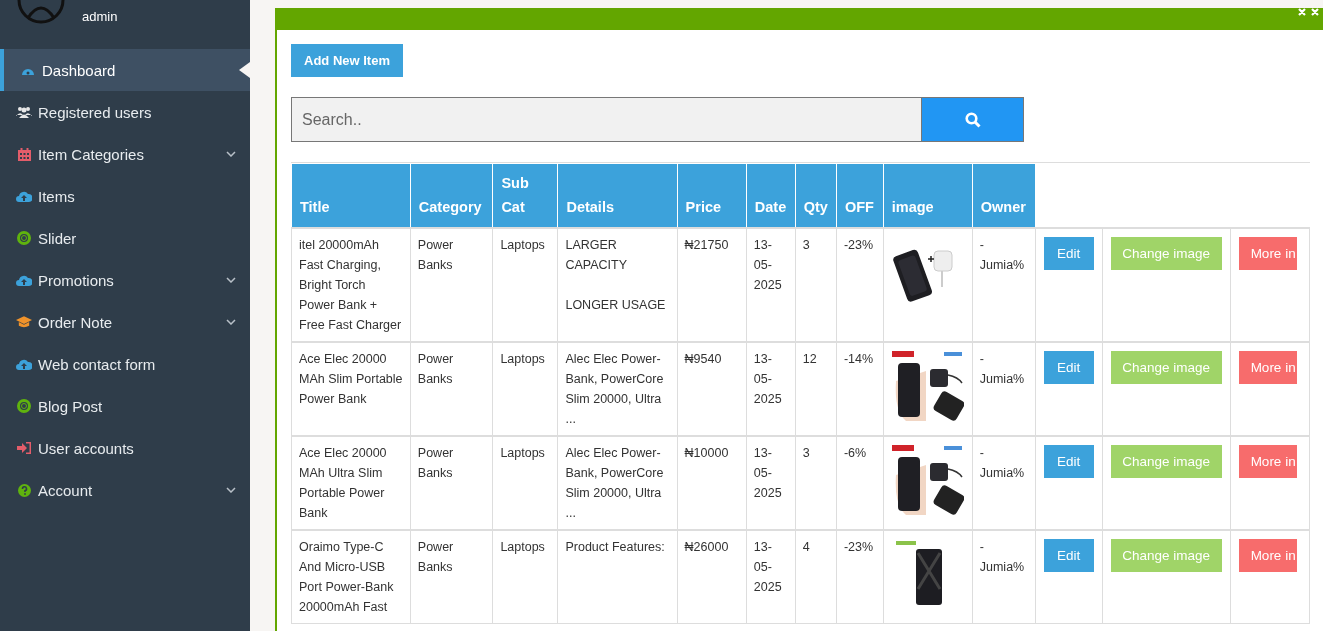 The height and width of the screenshot is (631, 1323). Describe the element at coordinates (712, 195) in the screenshot. I see `column-header: Price` at that location.